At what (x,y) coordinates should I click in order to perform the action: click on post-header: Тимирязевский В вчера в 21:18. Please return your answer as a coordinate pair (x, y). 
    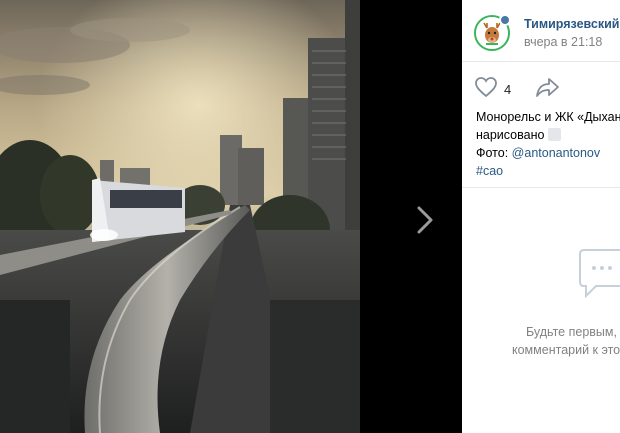
    Looking at the image, I should click on (541, 31).